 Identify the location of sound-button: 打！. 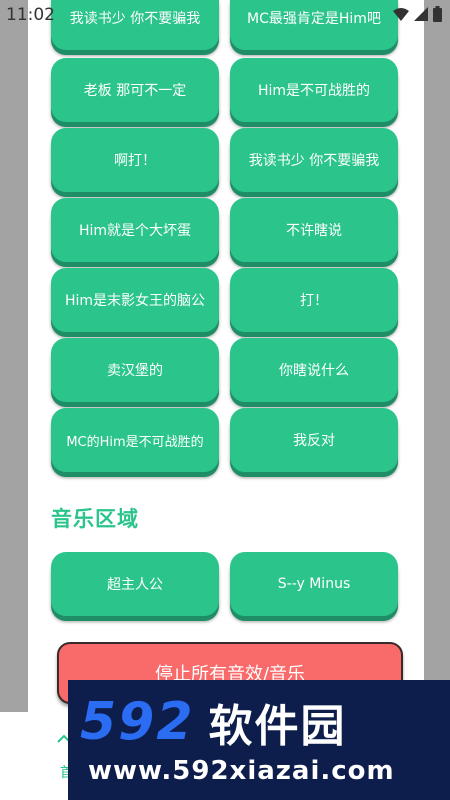
(314, 300).